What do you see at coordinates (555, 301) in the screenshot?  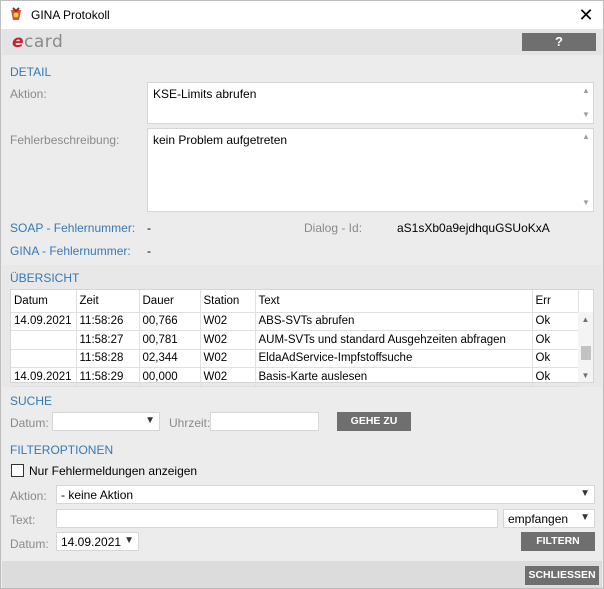 I see `column-header-err: Err` at bounding box center [555, 301].